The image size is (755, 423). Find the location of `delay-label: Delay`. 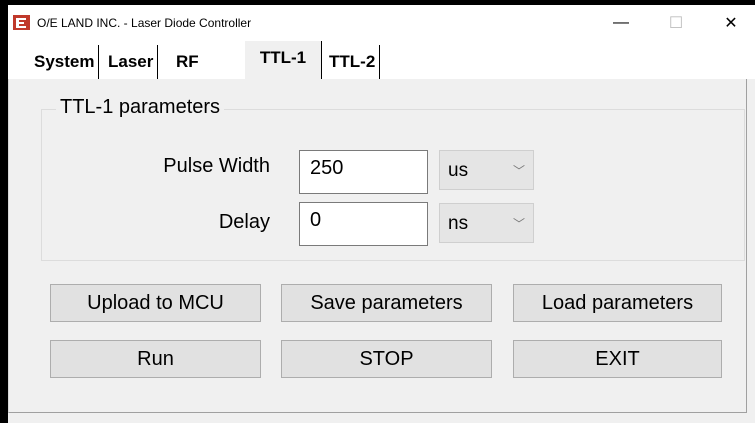

delay-label: Delay is located at coordinates (244, 222).